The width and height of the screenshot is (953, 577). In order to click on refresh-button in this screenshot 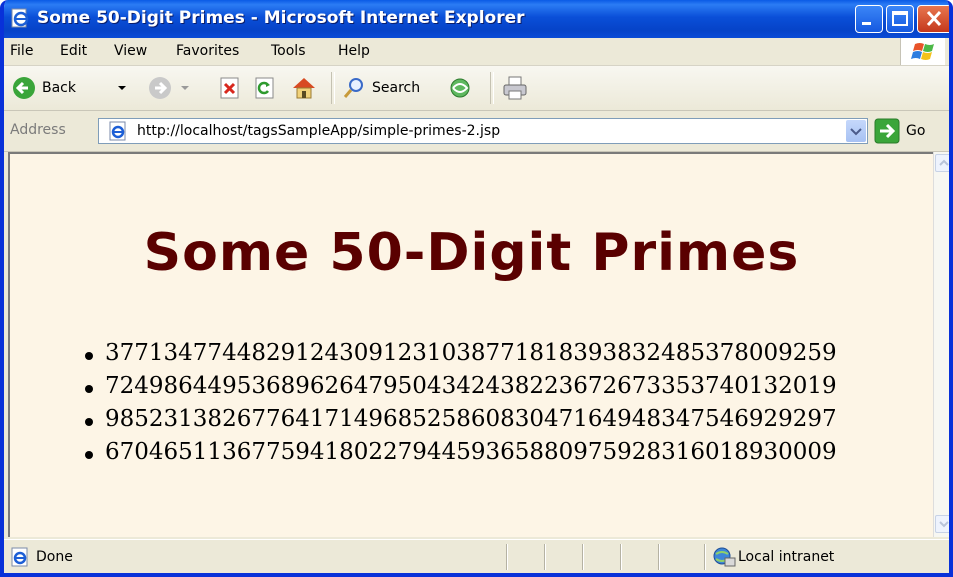, I will do `click(265, 88)`.